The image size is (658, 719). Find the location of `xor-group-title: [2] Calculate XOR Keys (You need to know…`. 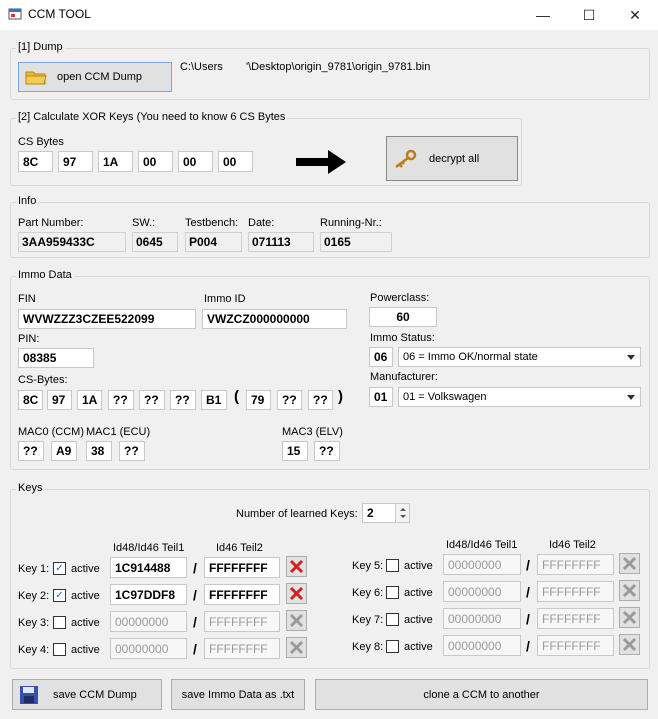

xor-group-title: [2] Calculate XOR Keys (You need to know… is located at coordinates (152, 117).